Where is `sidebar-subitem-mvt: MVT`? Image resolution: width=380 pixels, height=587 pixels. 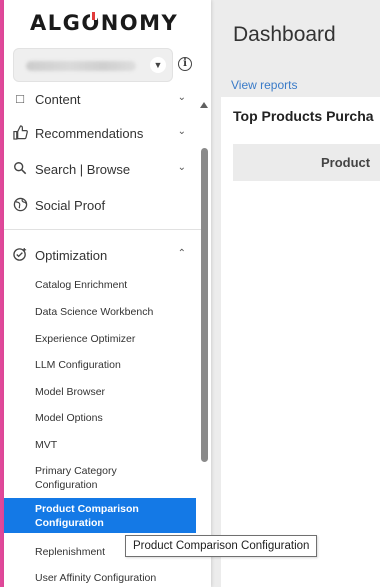 sidebar-subitem-mvt: MVT is located at coordinates (100, 445).